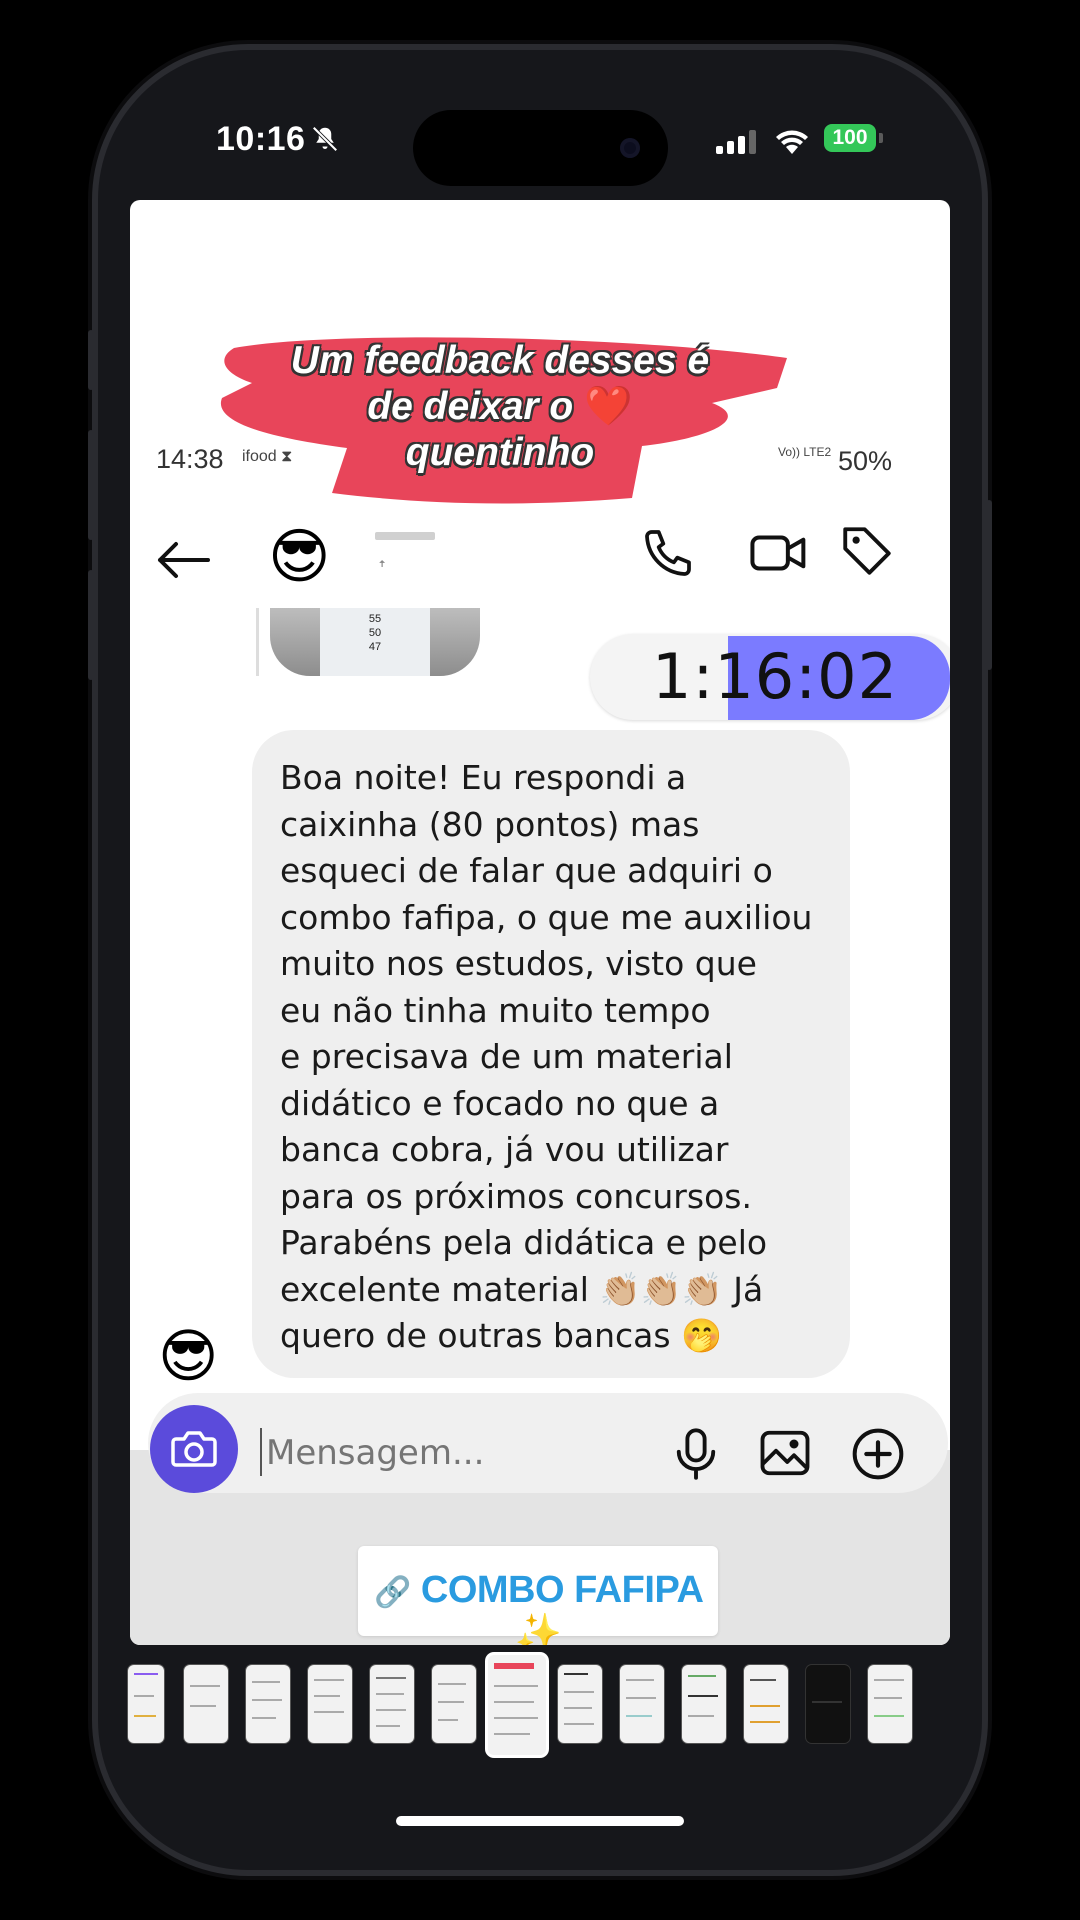 The width and height of the screenshot is (1080, 1920). Describe the element at coordinates (775, 676) in the screenshot. I see `timer-text: 1:16:02` at that location.